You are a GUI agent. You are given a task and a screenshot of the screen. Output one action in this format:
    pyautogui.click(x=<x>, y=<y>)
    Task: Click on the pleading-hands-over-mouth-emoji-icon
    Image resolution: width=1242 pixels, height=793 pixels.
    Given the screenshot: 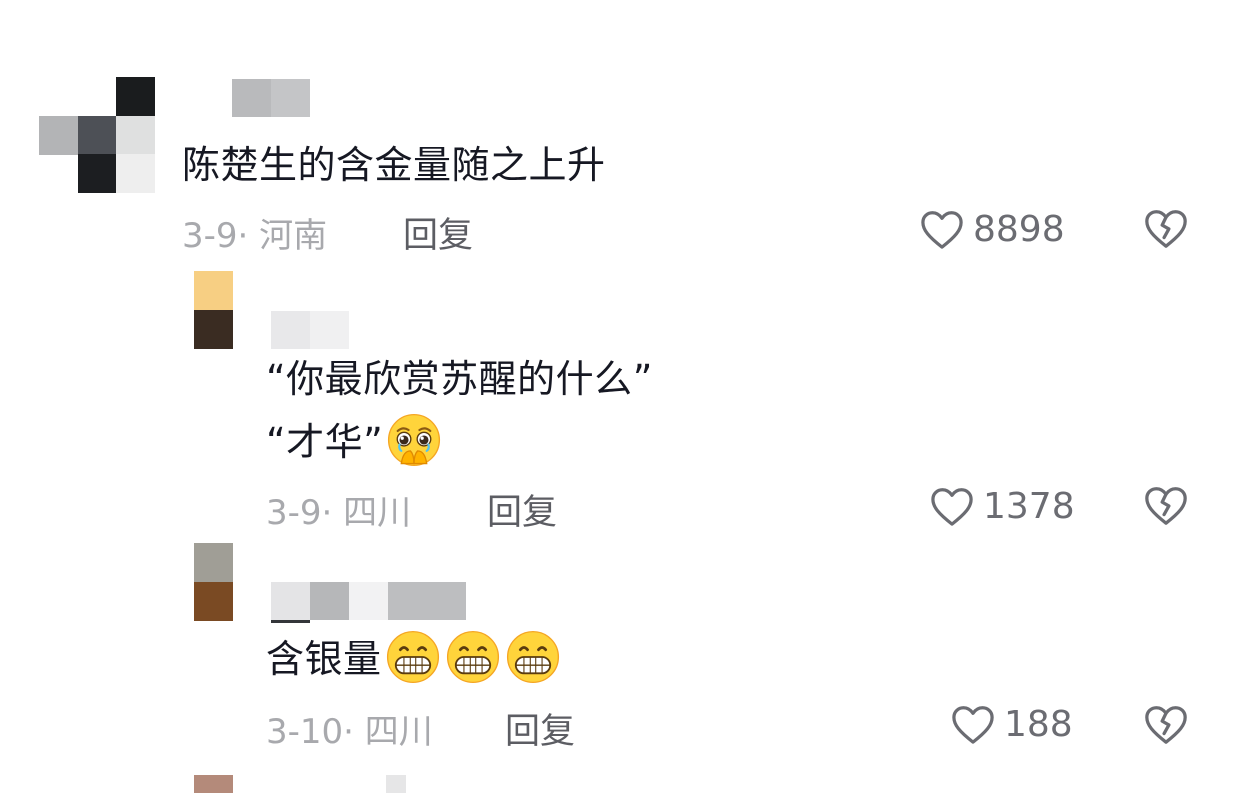 What is the action you would take?
    pyautogui.click(x=414, y=440)
    